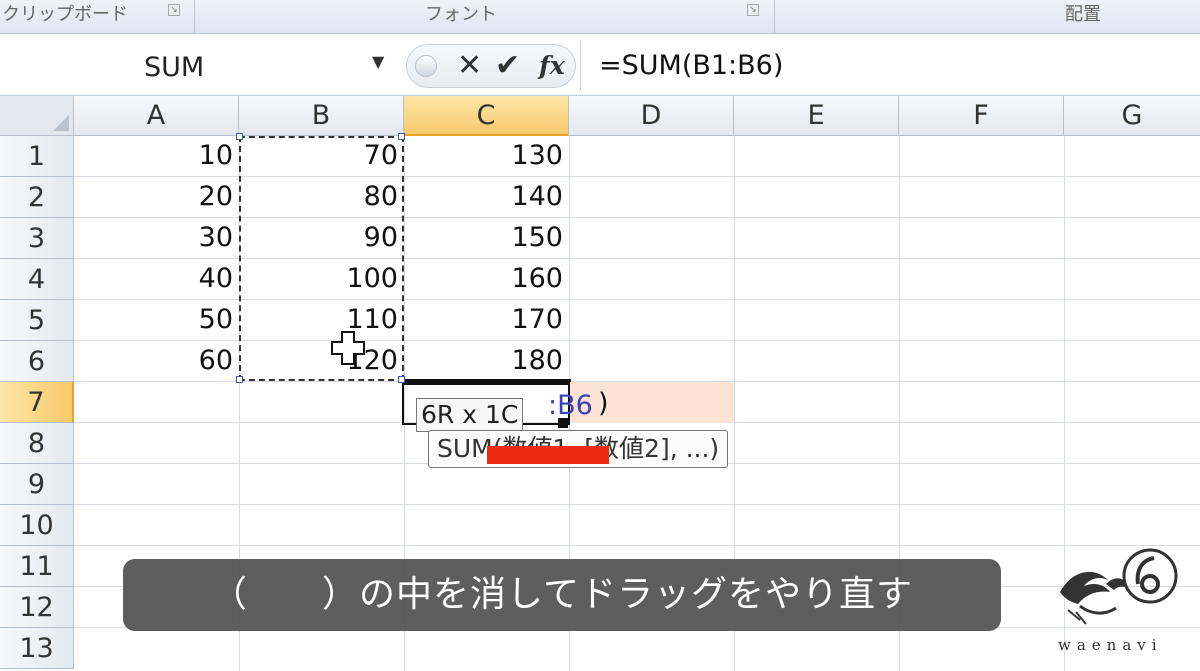  What do you see at coordinates (65, 14) in the screenshot?
I see `ribbon-group-label: クリップボード` at bounding box center [65, 14].